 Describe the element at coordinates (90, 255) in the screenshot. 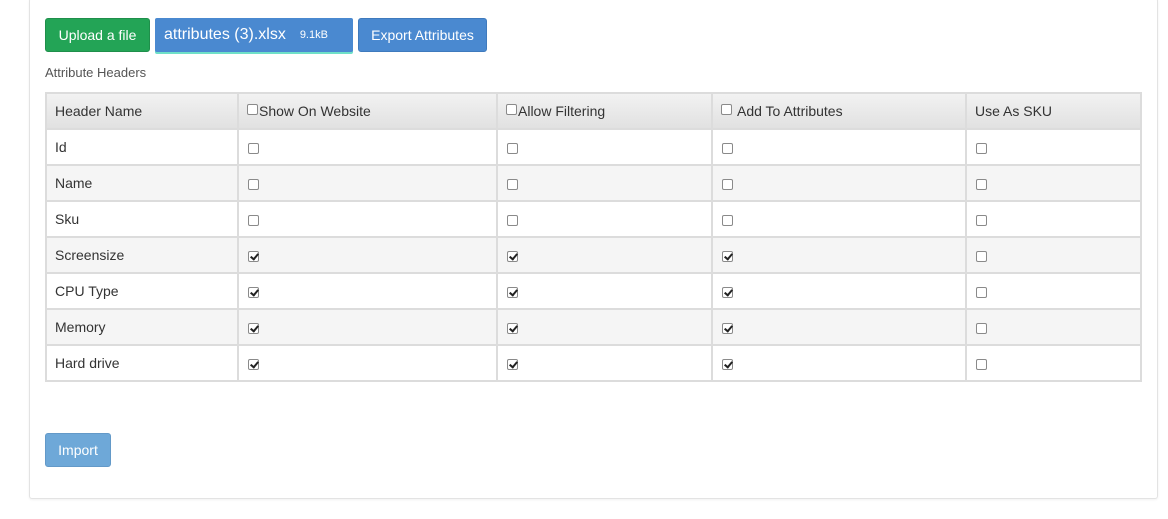

I see `header-name: Screensize` at that location.